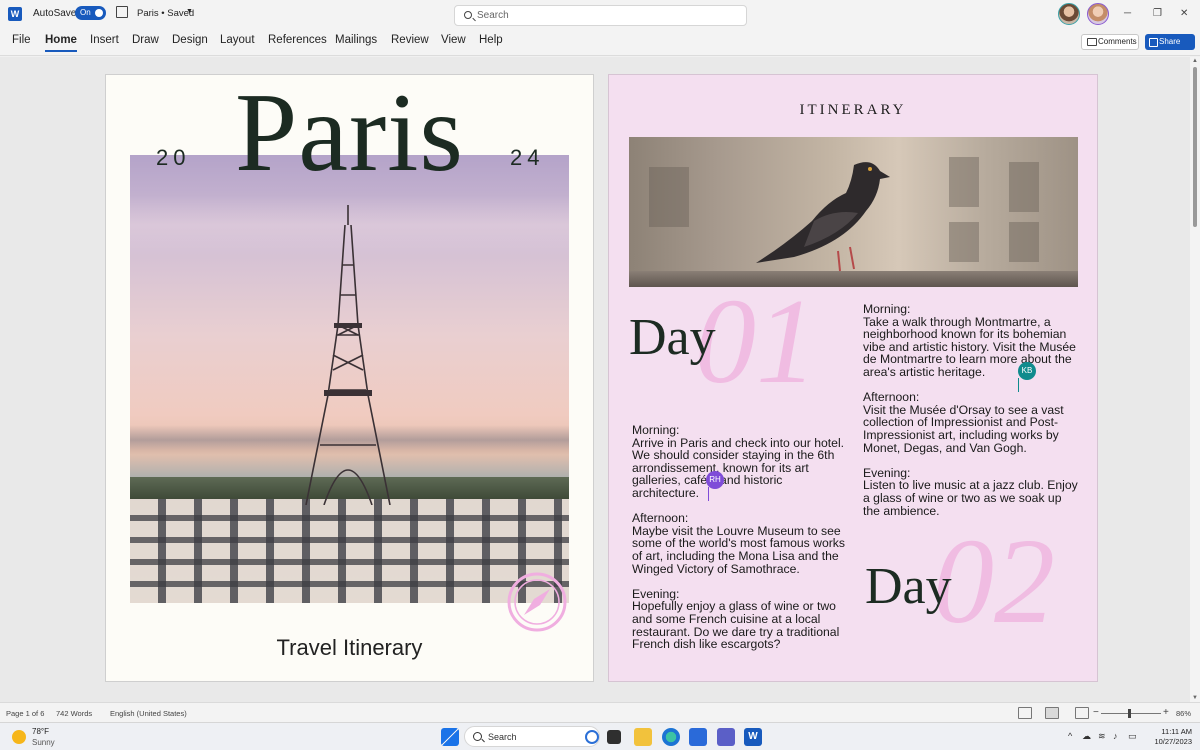 Image resolution: width=1200 pixels, height=750 pixels. Describe the element at coordinates (189, 11) in the screenshot. I see `chevron-down-icon: ▼` at that location.